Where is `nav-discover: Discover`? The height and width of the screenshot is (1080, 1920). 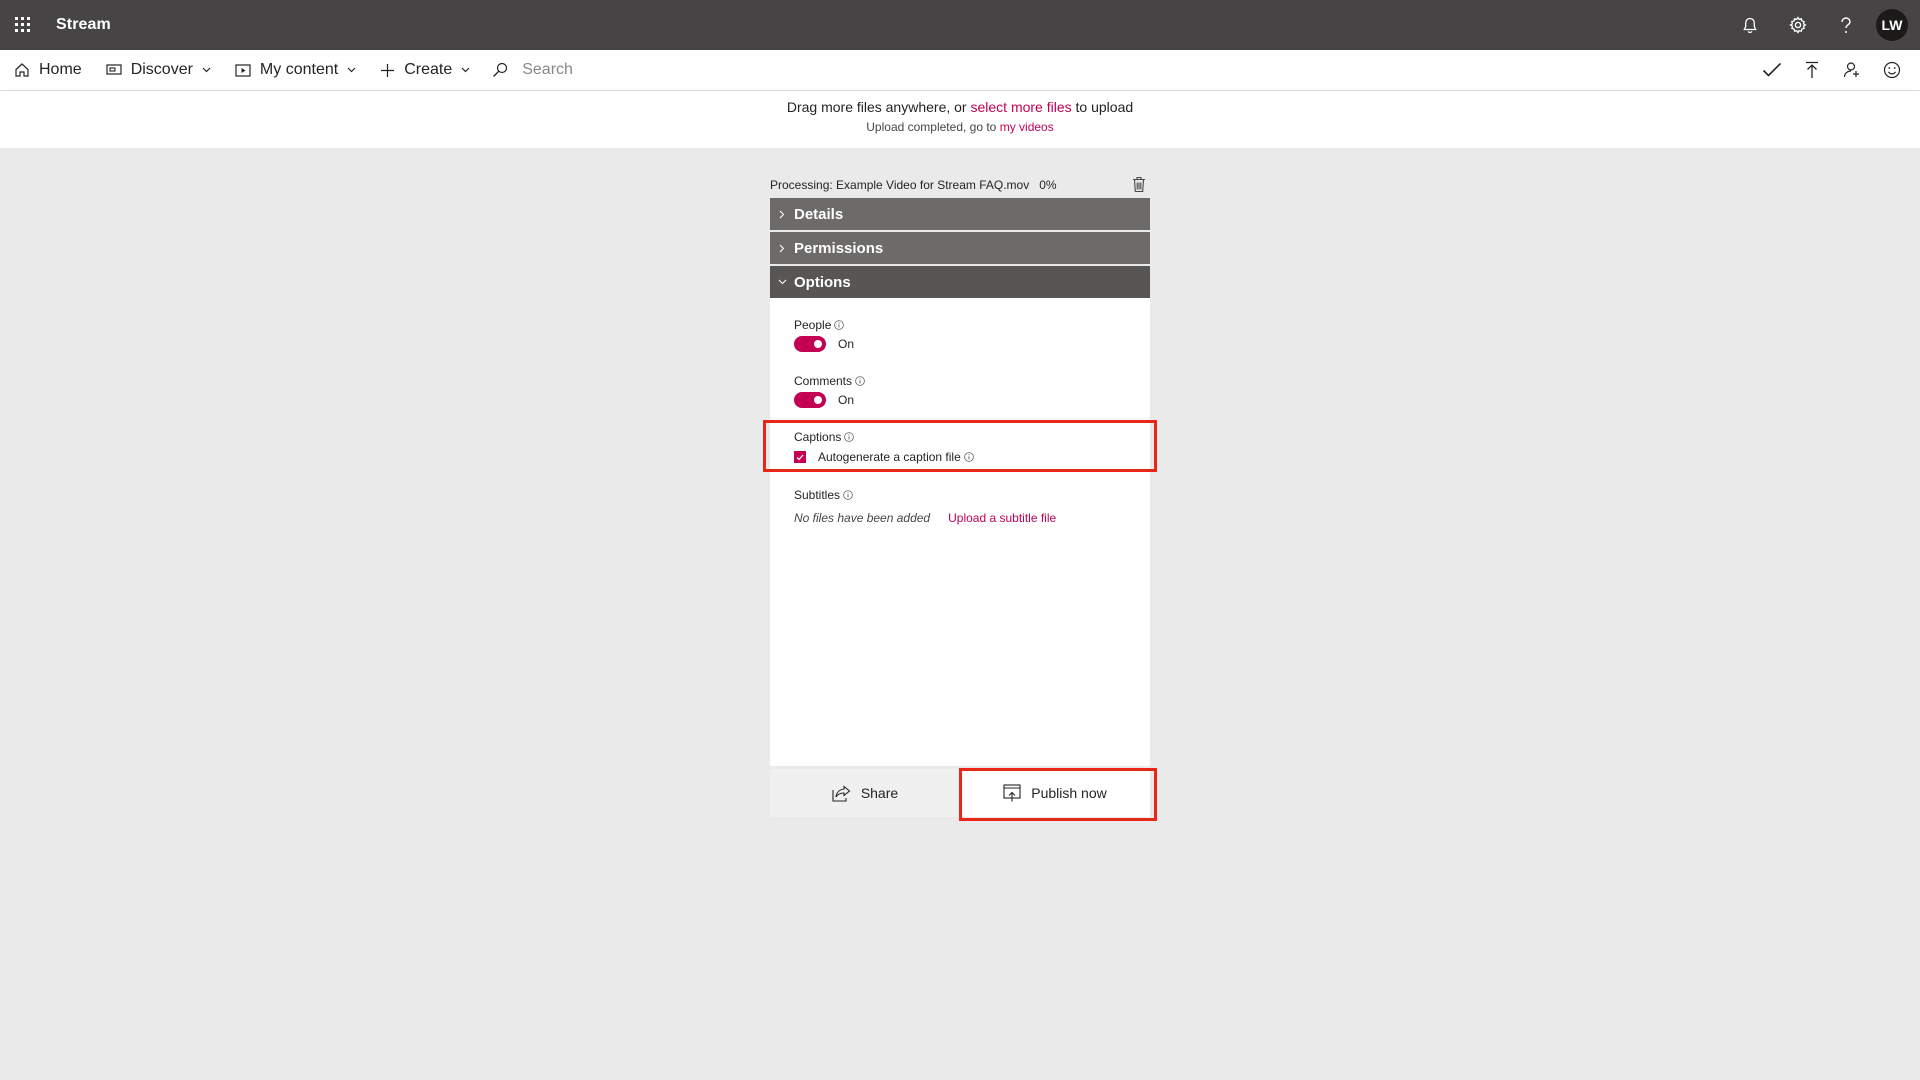
nav-discover: Discover is located at coordinates (156, 70).